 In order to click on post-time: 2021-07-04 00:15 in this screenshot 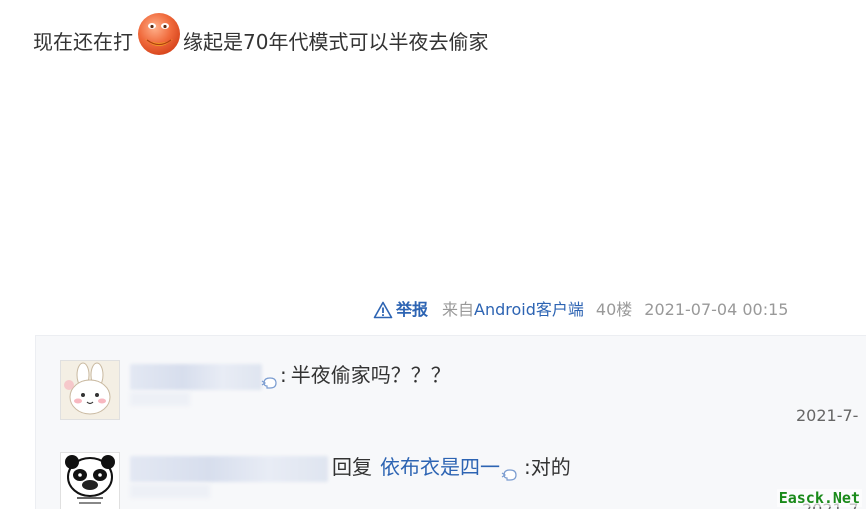, I will do `click(716, 309)`.